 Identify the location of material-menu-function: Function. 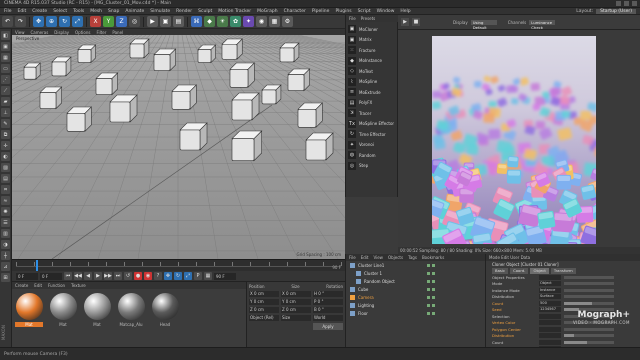
(56, 285).